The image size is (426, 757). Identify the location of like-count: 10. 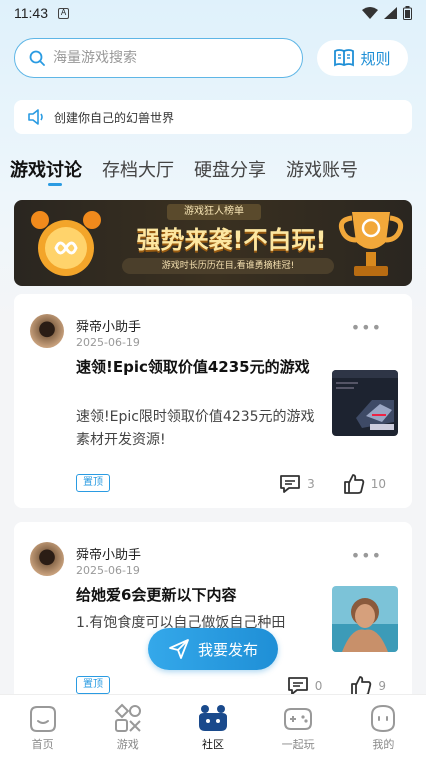
(364, 484).